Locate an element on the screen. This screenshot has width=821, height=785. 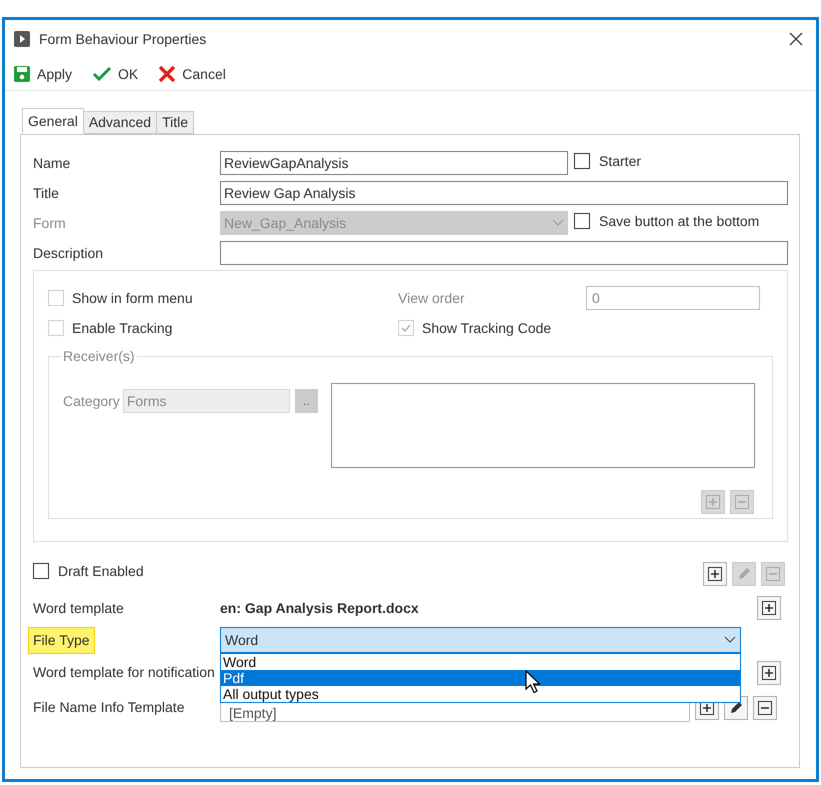
field-label: Word template for notification is located at coordinates (124, 672).